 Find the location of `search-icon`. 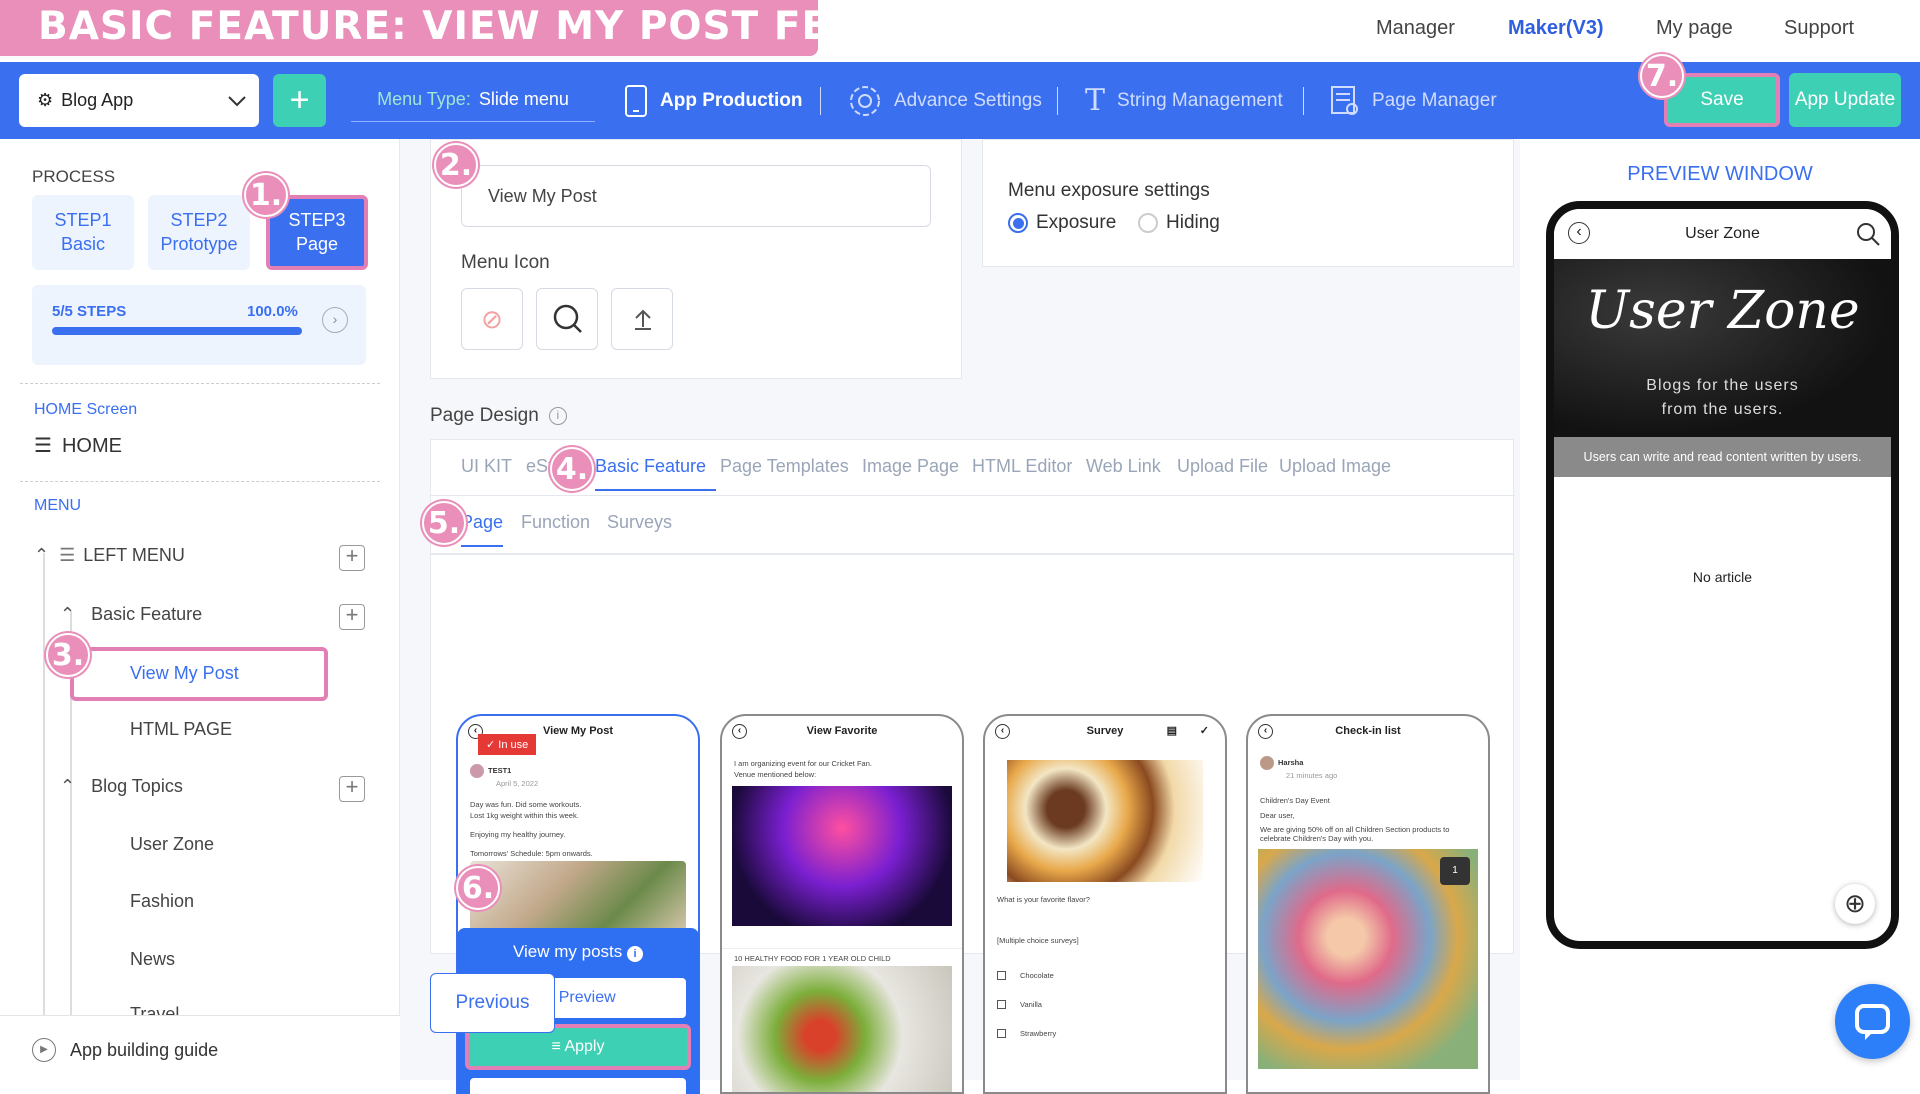

search-icon is located at coordinates (1868, 234).